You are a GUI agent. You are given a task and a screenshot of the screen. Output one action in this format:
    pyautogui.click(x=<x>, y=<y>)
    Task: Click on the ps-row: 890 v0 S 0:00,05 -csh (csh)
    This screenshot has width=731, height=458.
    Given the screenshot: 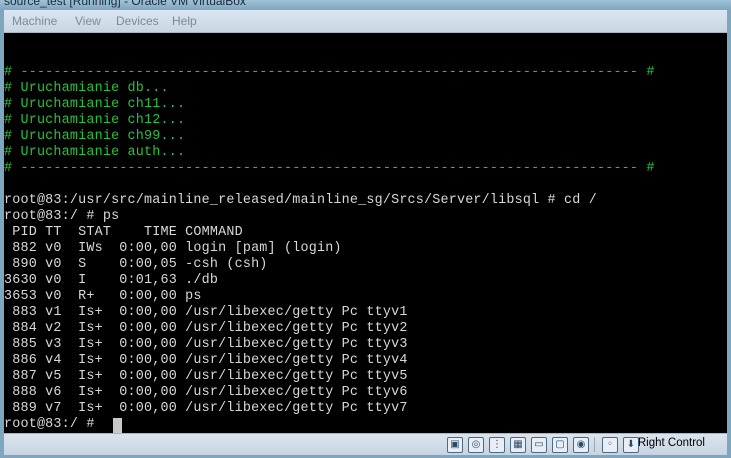 What is the action you would take?
    pyautogui.click(x=136, y=264)
    